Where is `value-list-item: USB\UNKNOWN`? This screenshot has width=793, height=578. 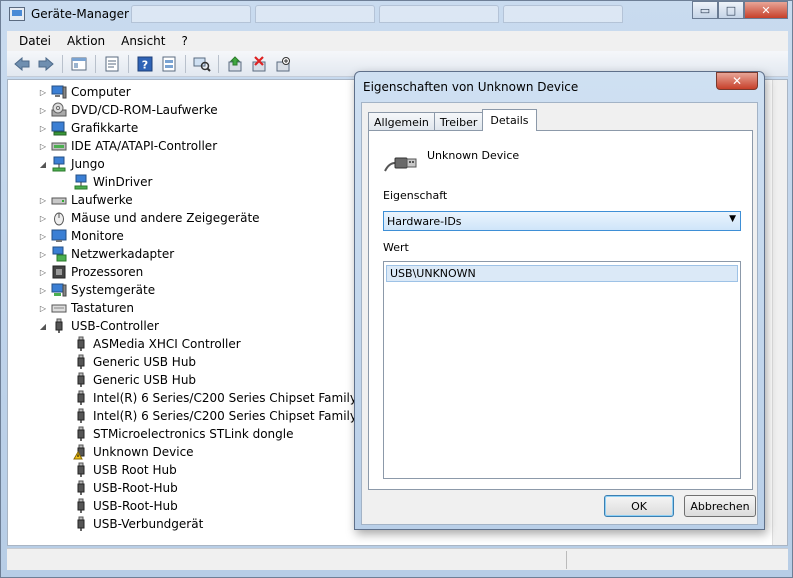 value-list-item: USB\UNKNOWN is located at coordinates (562, 273).